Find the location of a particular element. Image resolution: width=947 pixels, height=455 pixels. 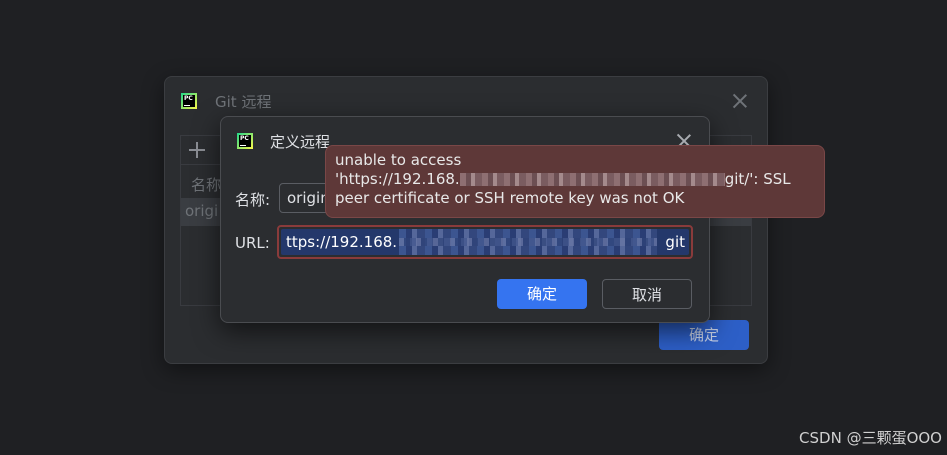

remote-row-name: origi is located at coordinates (202, 211).